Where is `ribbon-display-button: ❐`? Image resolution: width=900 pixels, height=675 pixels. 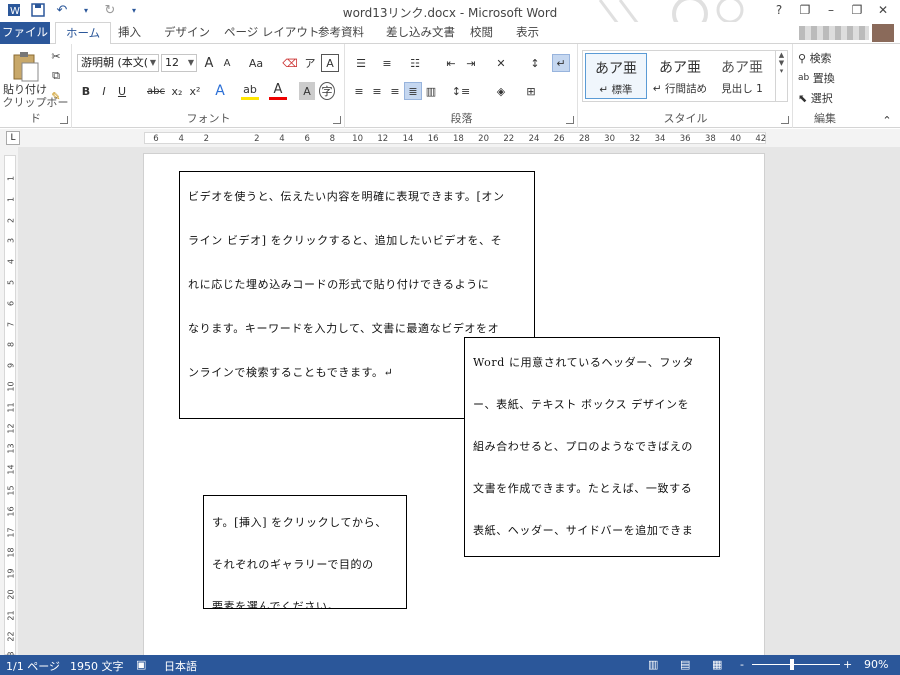 ribbon-display-button: ❐ is located at coordinates (805, 10).